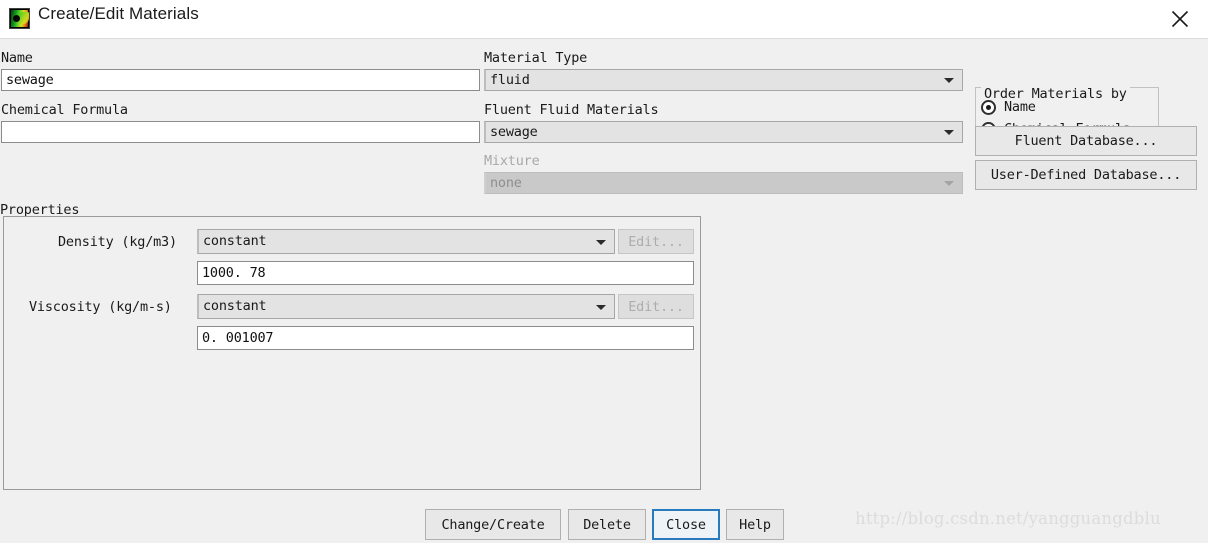 This screenshot has height=543, width=1208. I want to click on window-titlebar: Create/Edit Materials, so click(604, 19).